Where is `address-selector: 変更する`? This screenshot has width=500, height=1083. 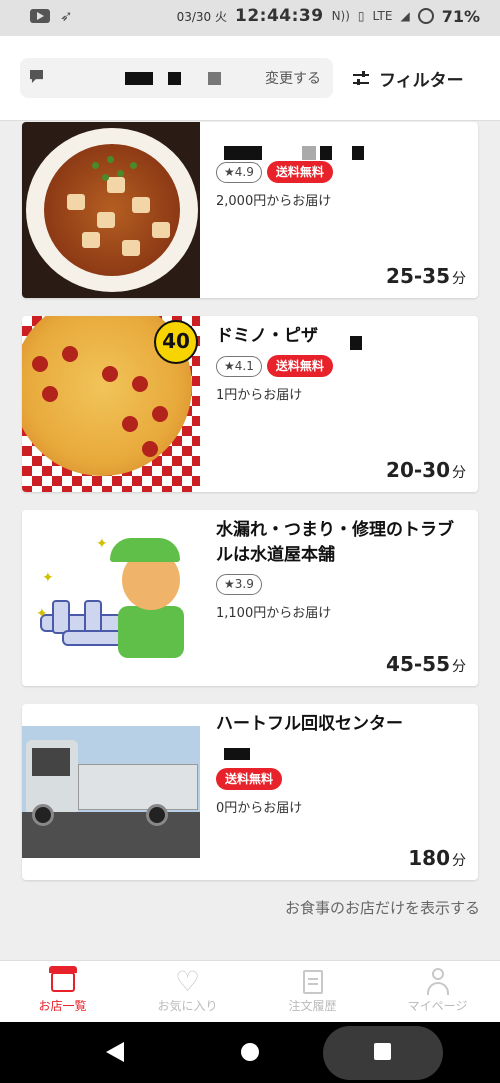 address-selector: 変更する is located at coordinates (176, 78).